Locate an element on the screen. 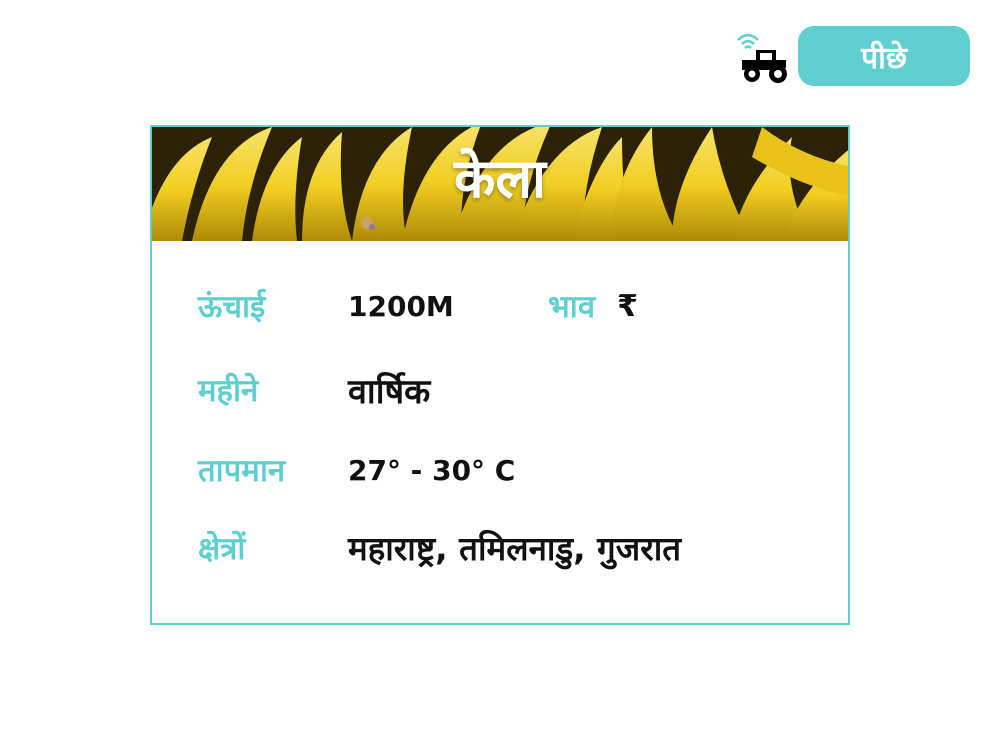 This screenshot has height=750, width=1000. height-label: ऊंचाई is located at coordinates (232, 307).